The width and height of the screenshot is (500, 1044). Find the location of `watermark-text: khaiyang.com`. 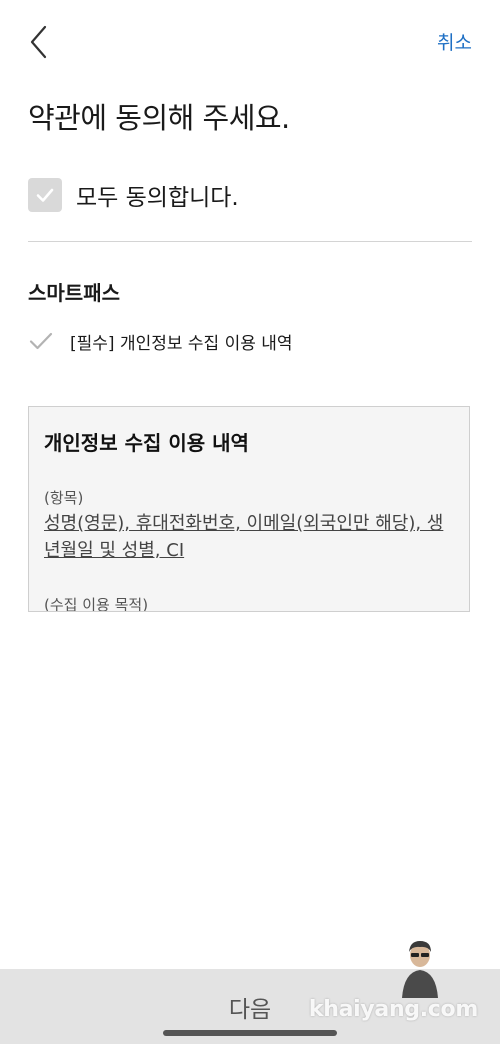

watermark-text: khaiyang.com is located at coordinates (393, 1009).